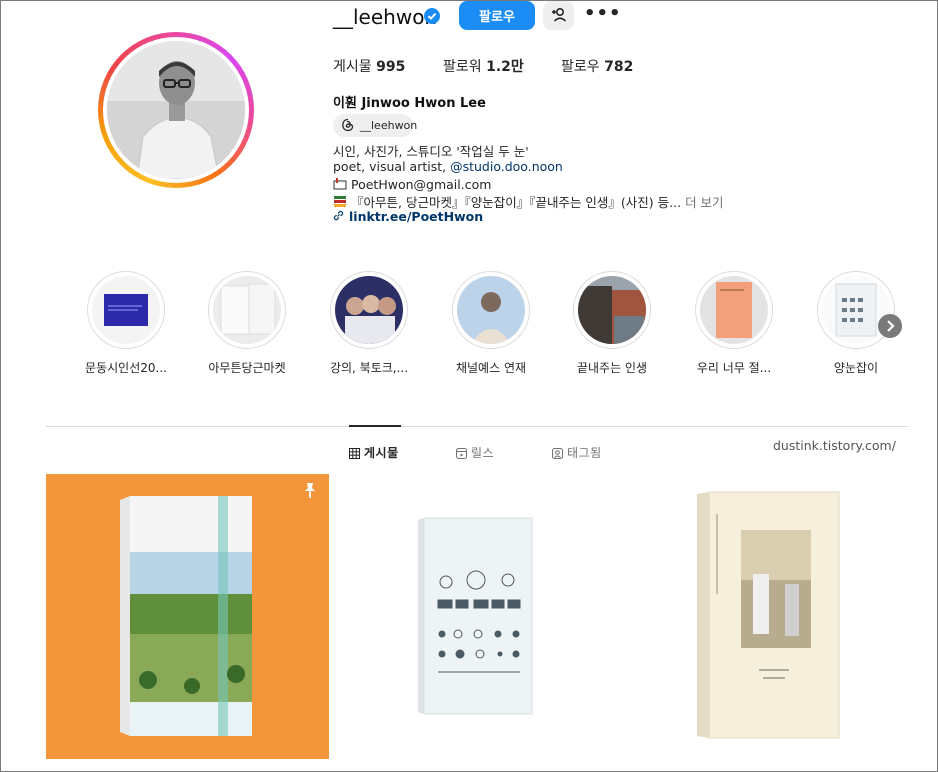 Image resolution: width=938 pixels, height=772 pixels. I want to click on profile-avatar, so click(176, 110).